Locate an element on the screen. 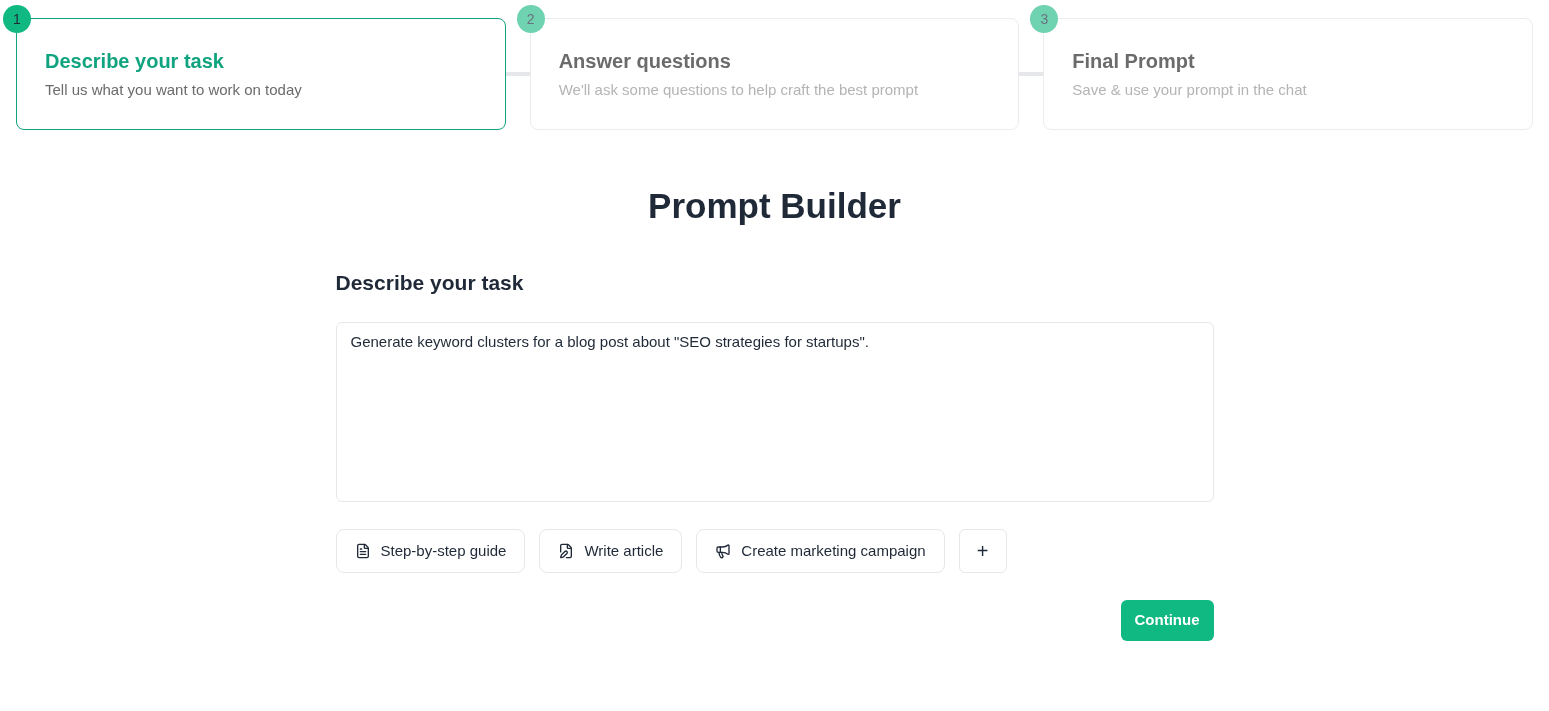 Image resolution: width=1549 pixels, height=711 pixels. step-number: 2 is located at coordinates (530, 19).